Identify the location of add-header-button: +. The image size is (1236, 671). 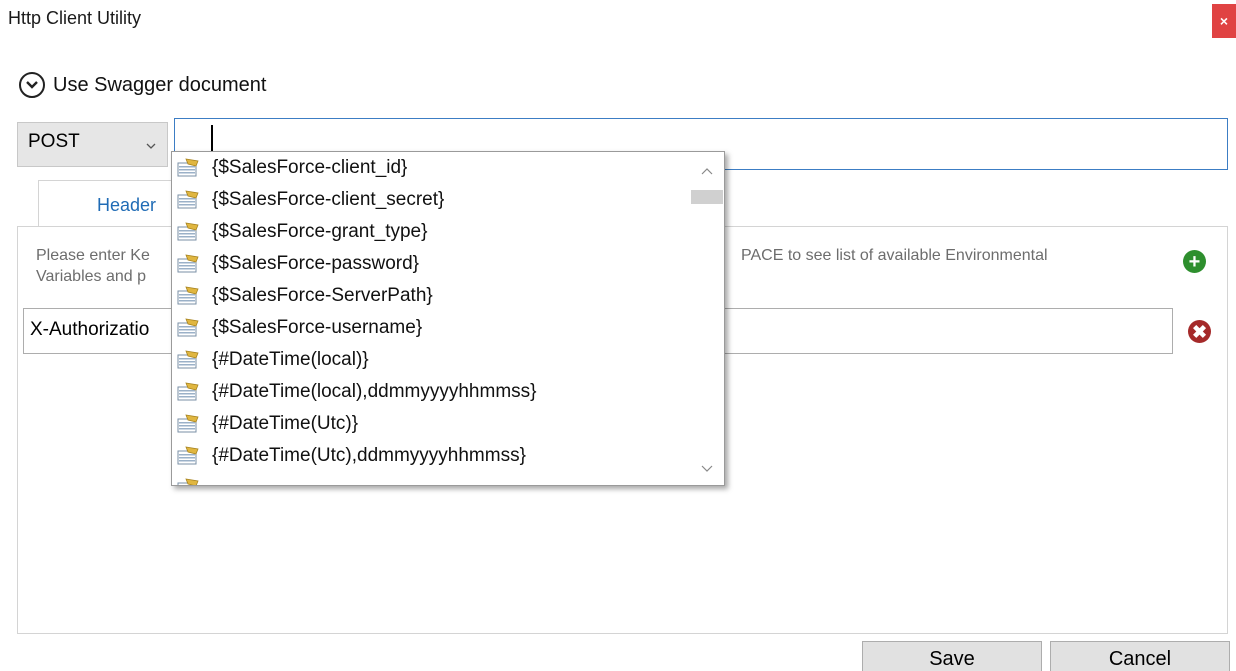
(1194, 261).